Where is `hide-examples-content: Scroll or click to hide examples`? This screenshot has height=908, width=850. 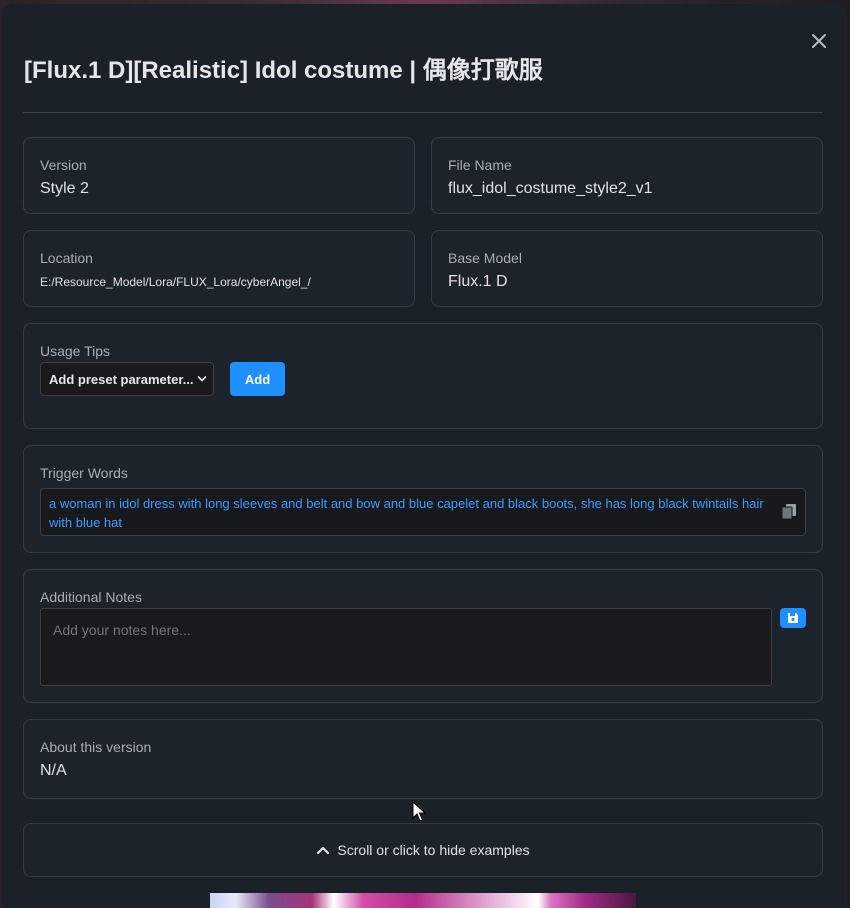 hide-examples-content: Scroll or click to hide examples is located at coordinates (423, 850).